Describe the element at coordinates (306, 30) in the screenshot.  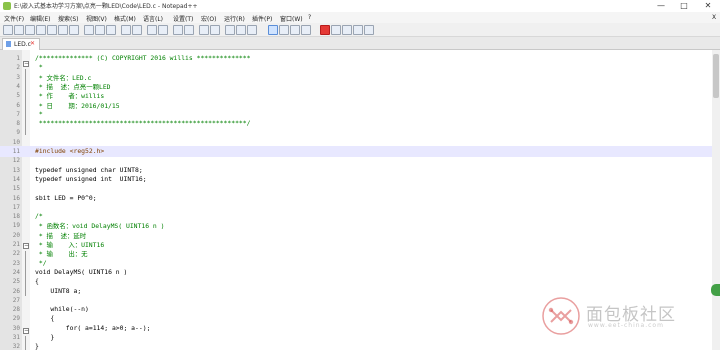
I see `folder-workspace-icon` at that location.